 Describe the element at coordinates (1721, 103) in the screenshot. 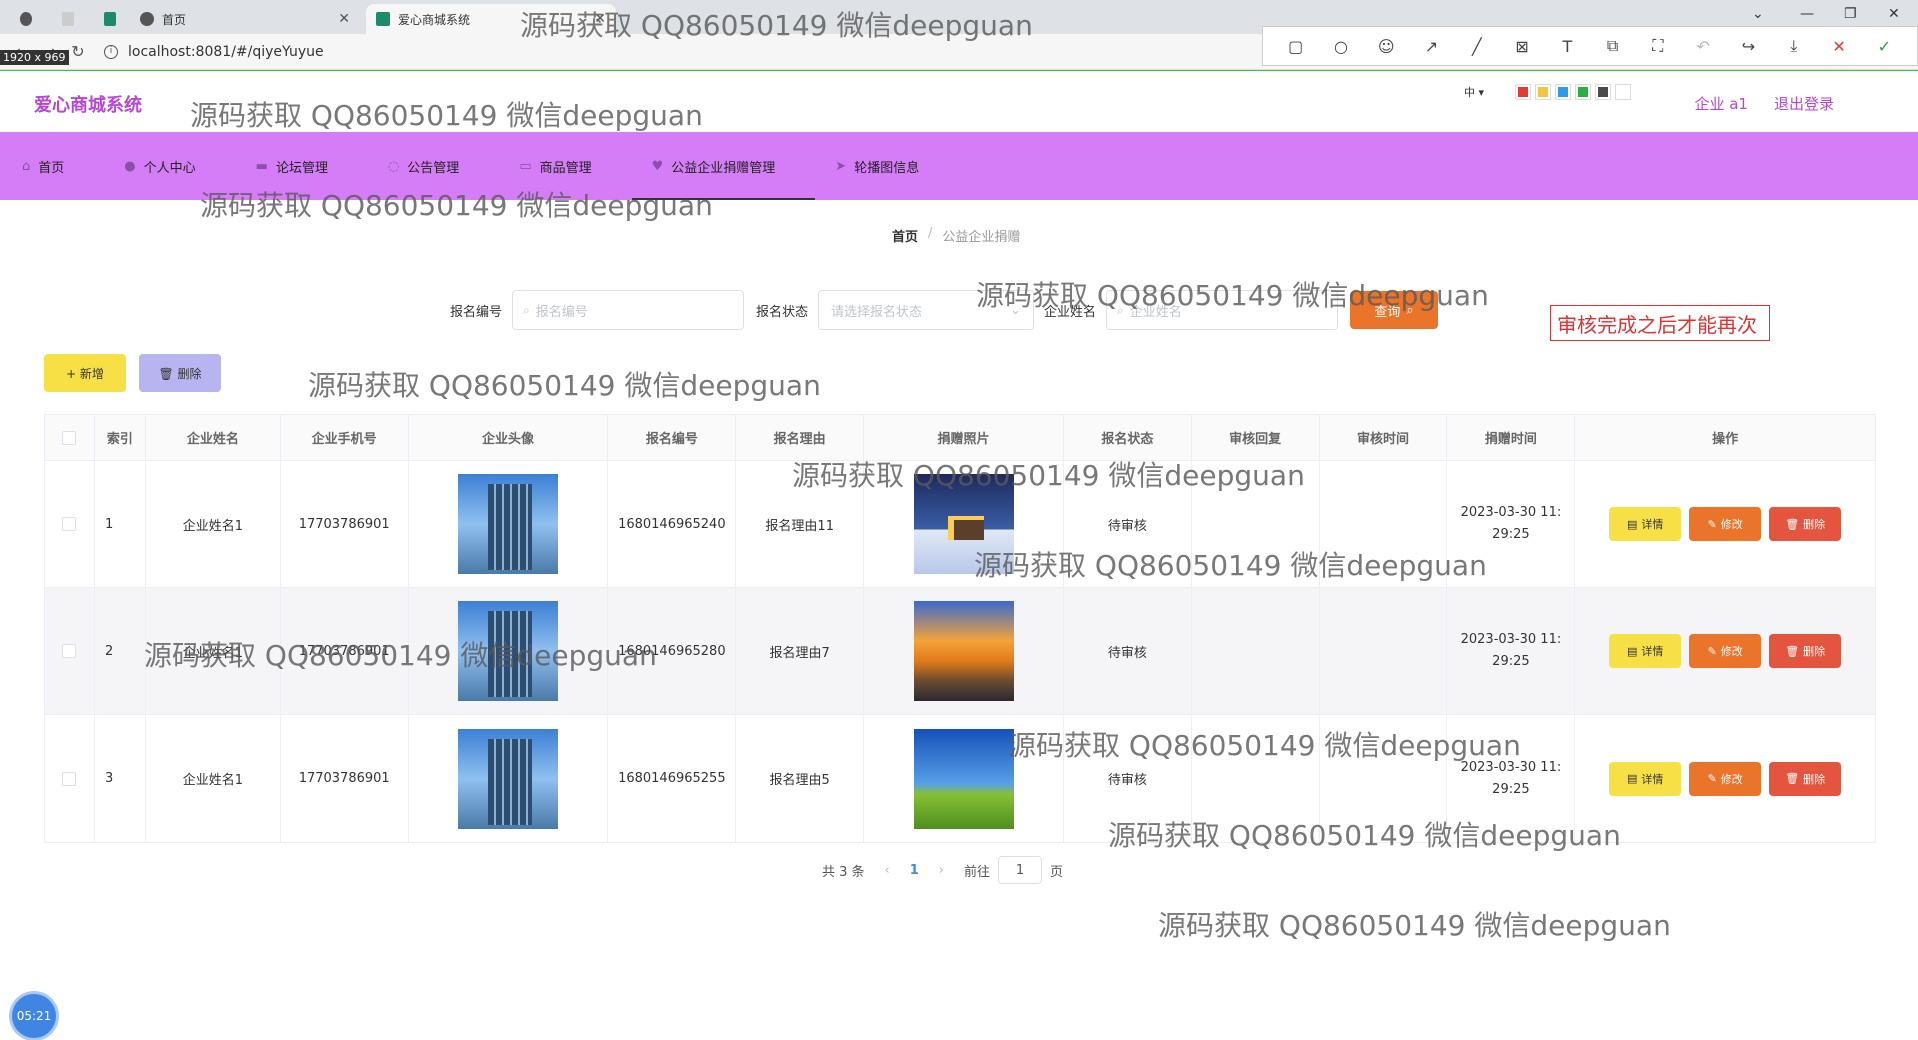

I see `user-link: 企业 a1` at that location.